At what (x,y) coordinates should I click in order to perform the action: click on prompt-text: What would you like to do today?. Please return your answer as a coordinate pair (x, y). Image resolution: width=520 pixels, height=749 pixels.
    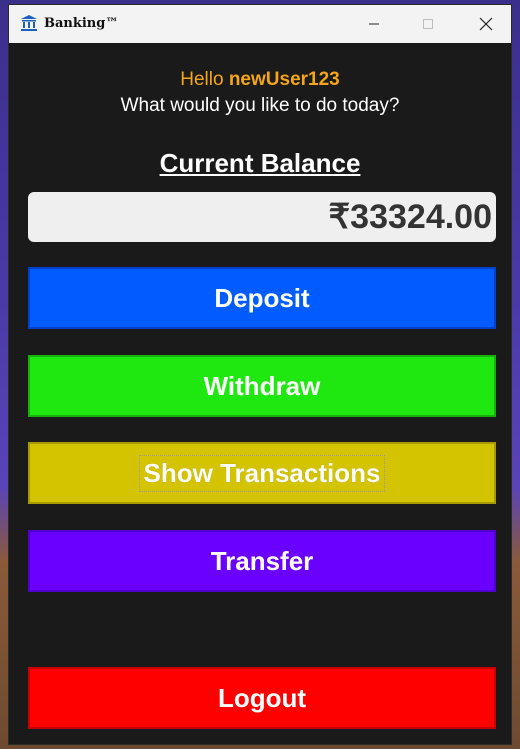
    Looking at the image, I should click on (260, 105).